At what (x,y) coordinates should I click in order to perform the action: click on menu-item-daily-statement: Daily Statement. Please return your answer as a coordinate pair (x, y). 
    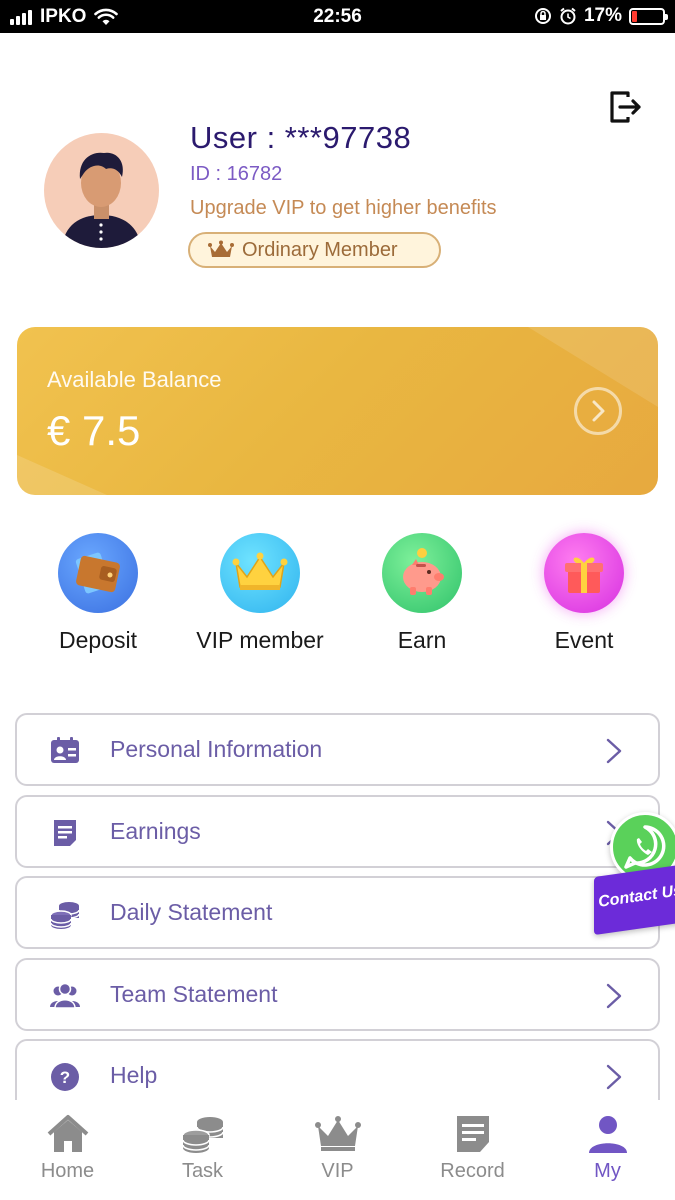
    Looking at the image, I should click on (337, 912).